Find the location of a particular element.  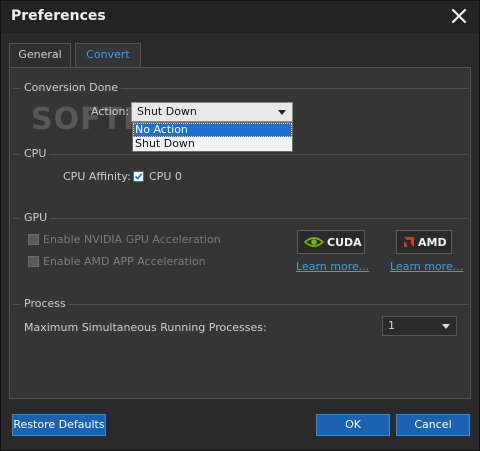

section-process: Process is located at coordinates (45, 303).